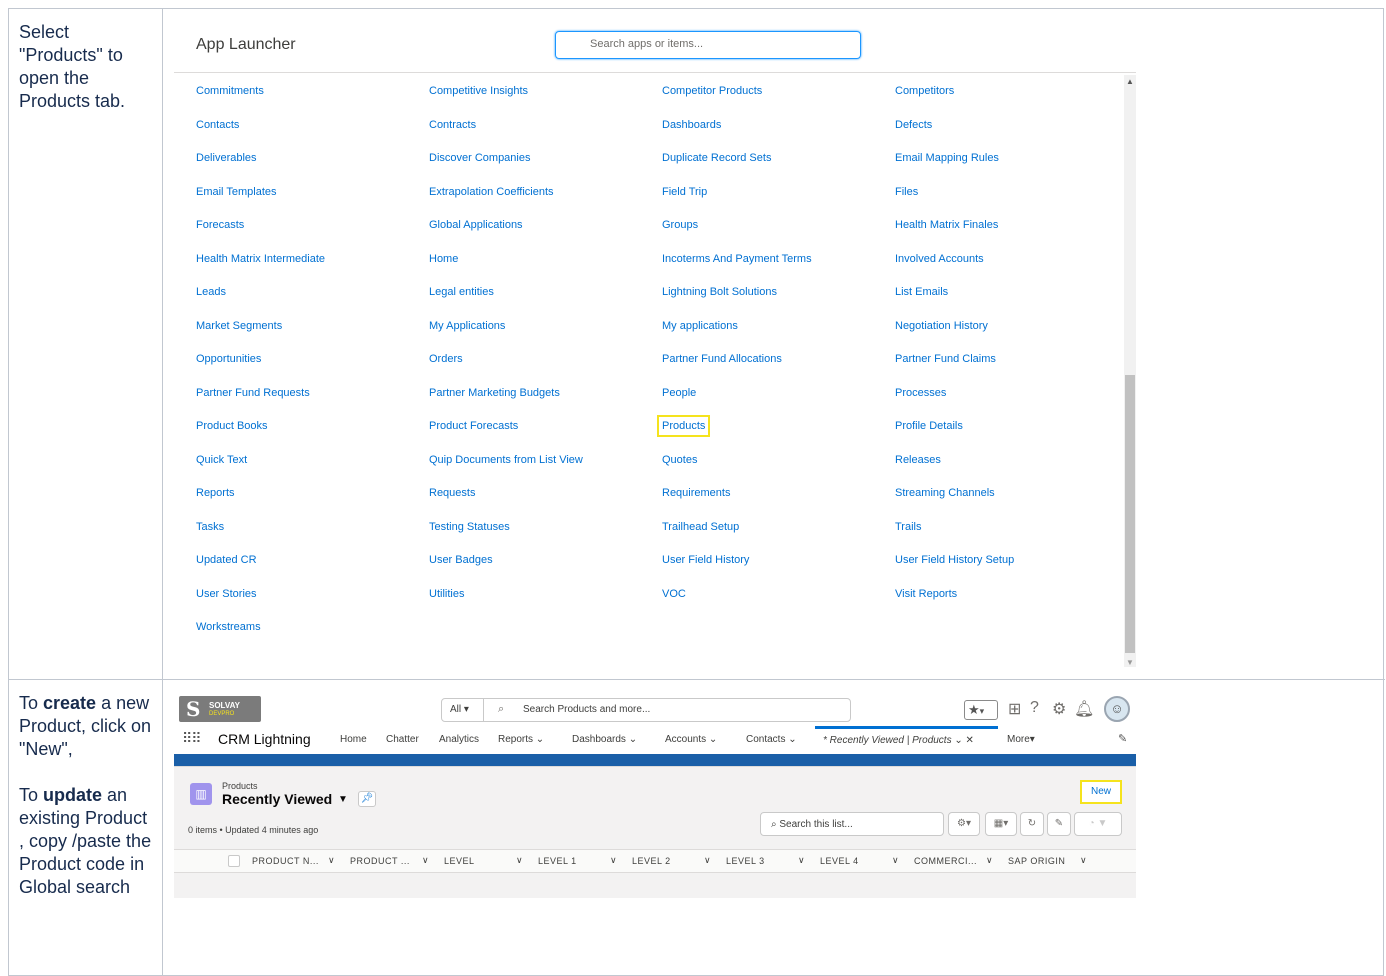  Describe the element at coordinates (1122, 738) in the screenshot. I see `edit-nav-icon: ✎` at that location.